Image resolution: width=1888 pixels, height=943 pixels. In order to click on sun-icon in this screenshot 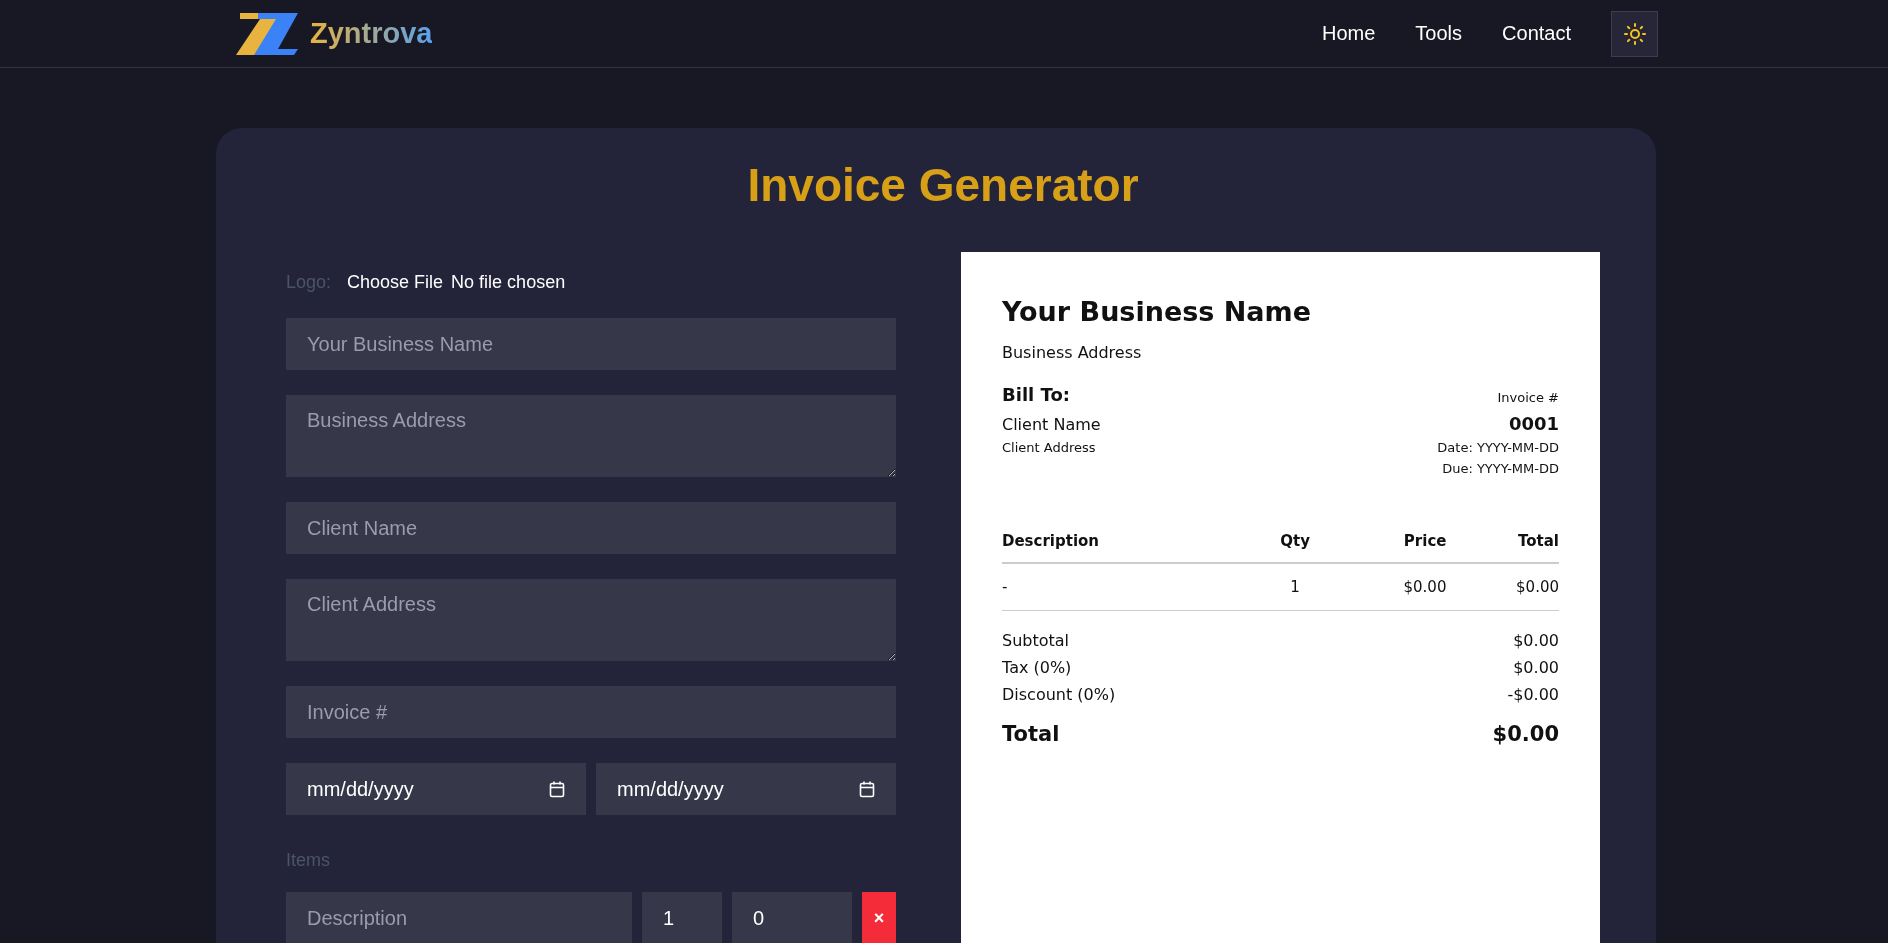, I will do `click(1634, 33)`.